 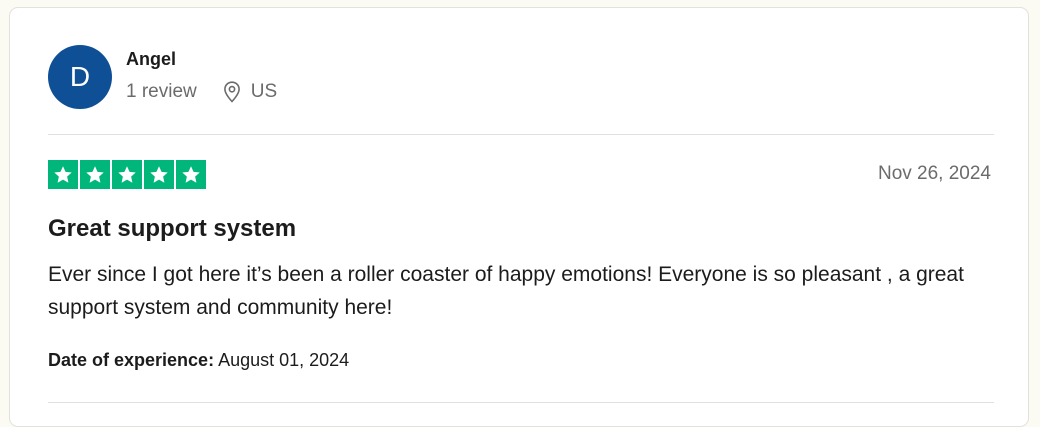 I want to click on review-count: 1 review, so click(x=161, y=91).